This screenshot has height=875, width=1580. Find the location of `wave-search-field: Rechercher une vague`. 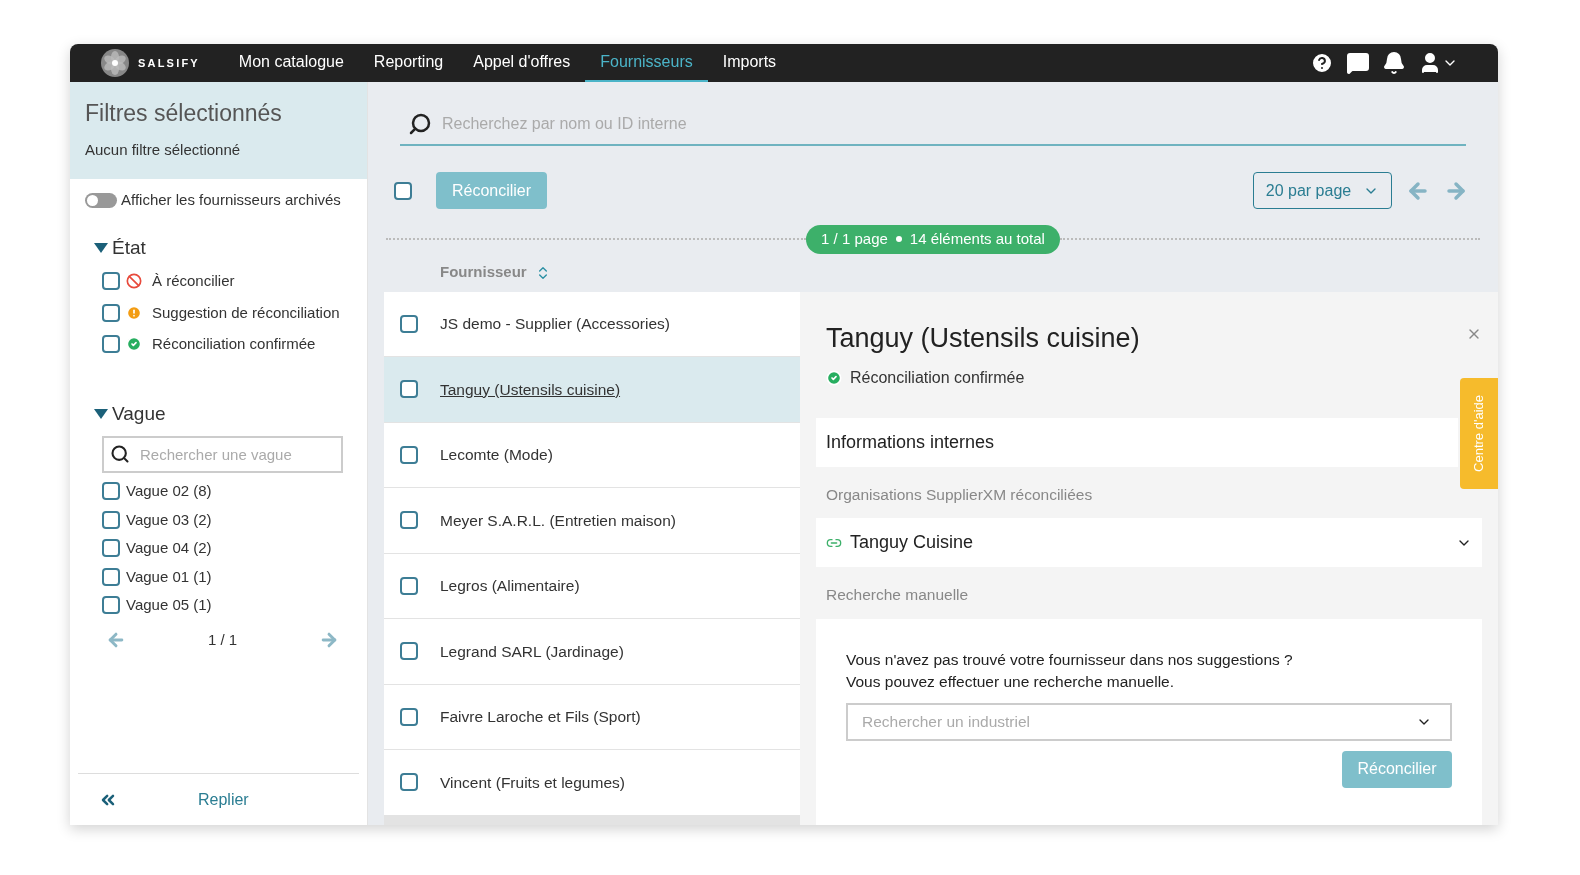

wave-search-field: Rechercher une vague is located at coordinates (222, 454).